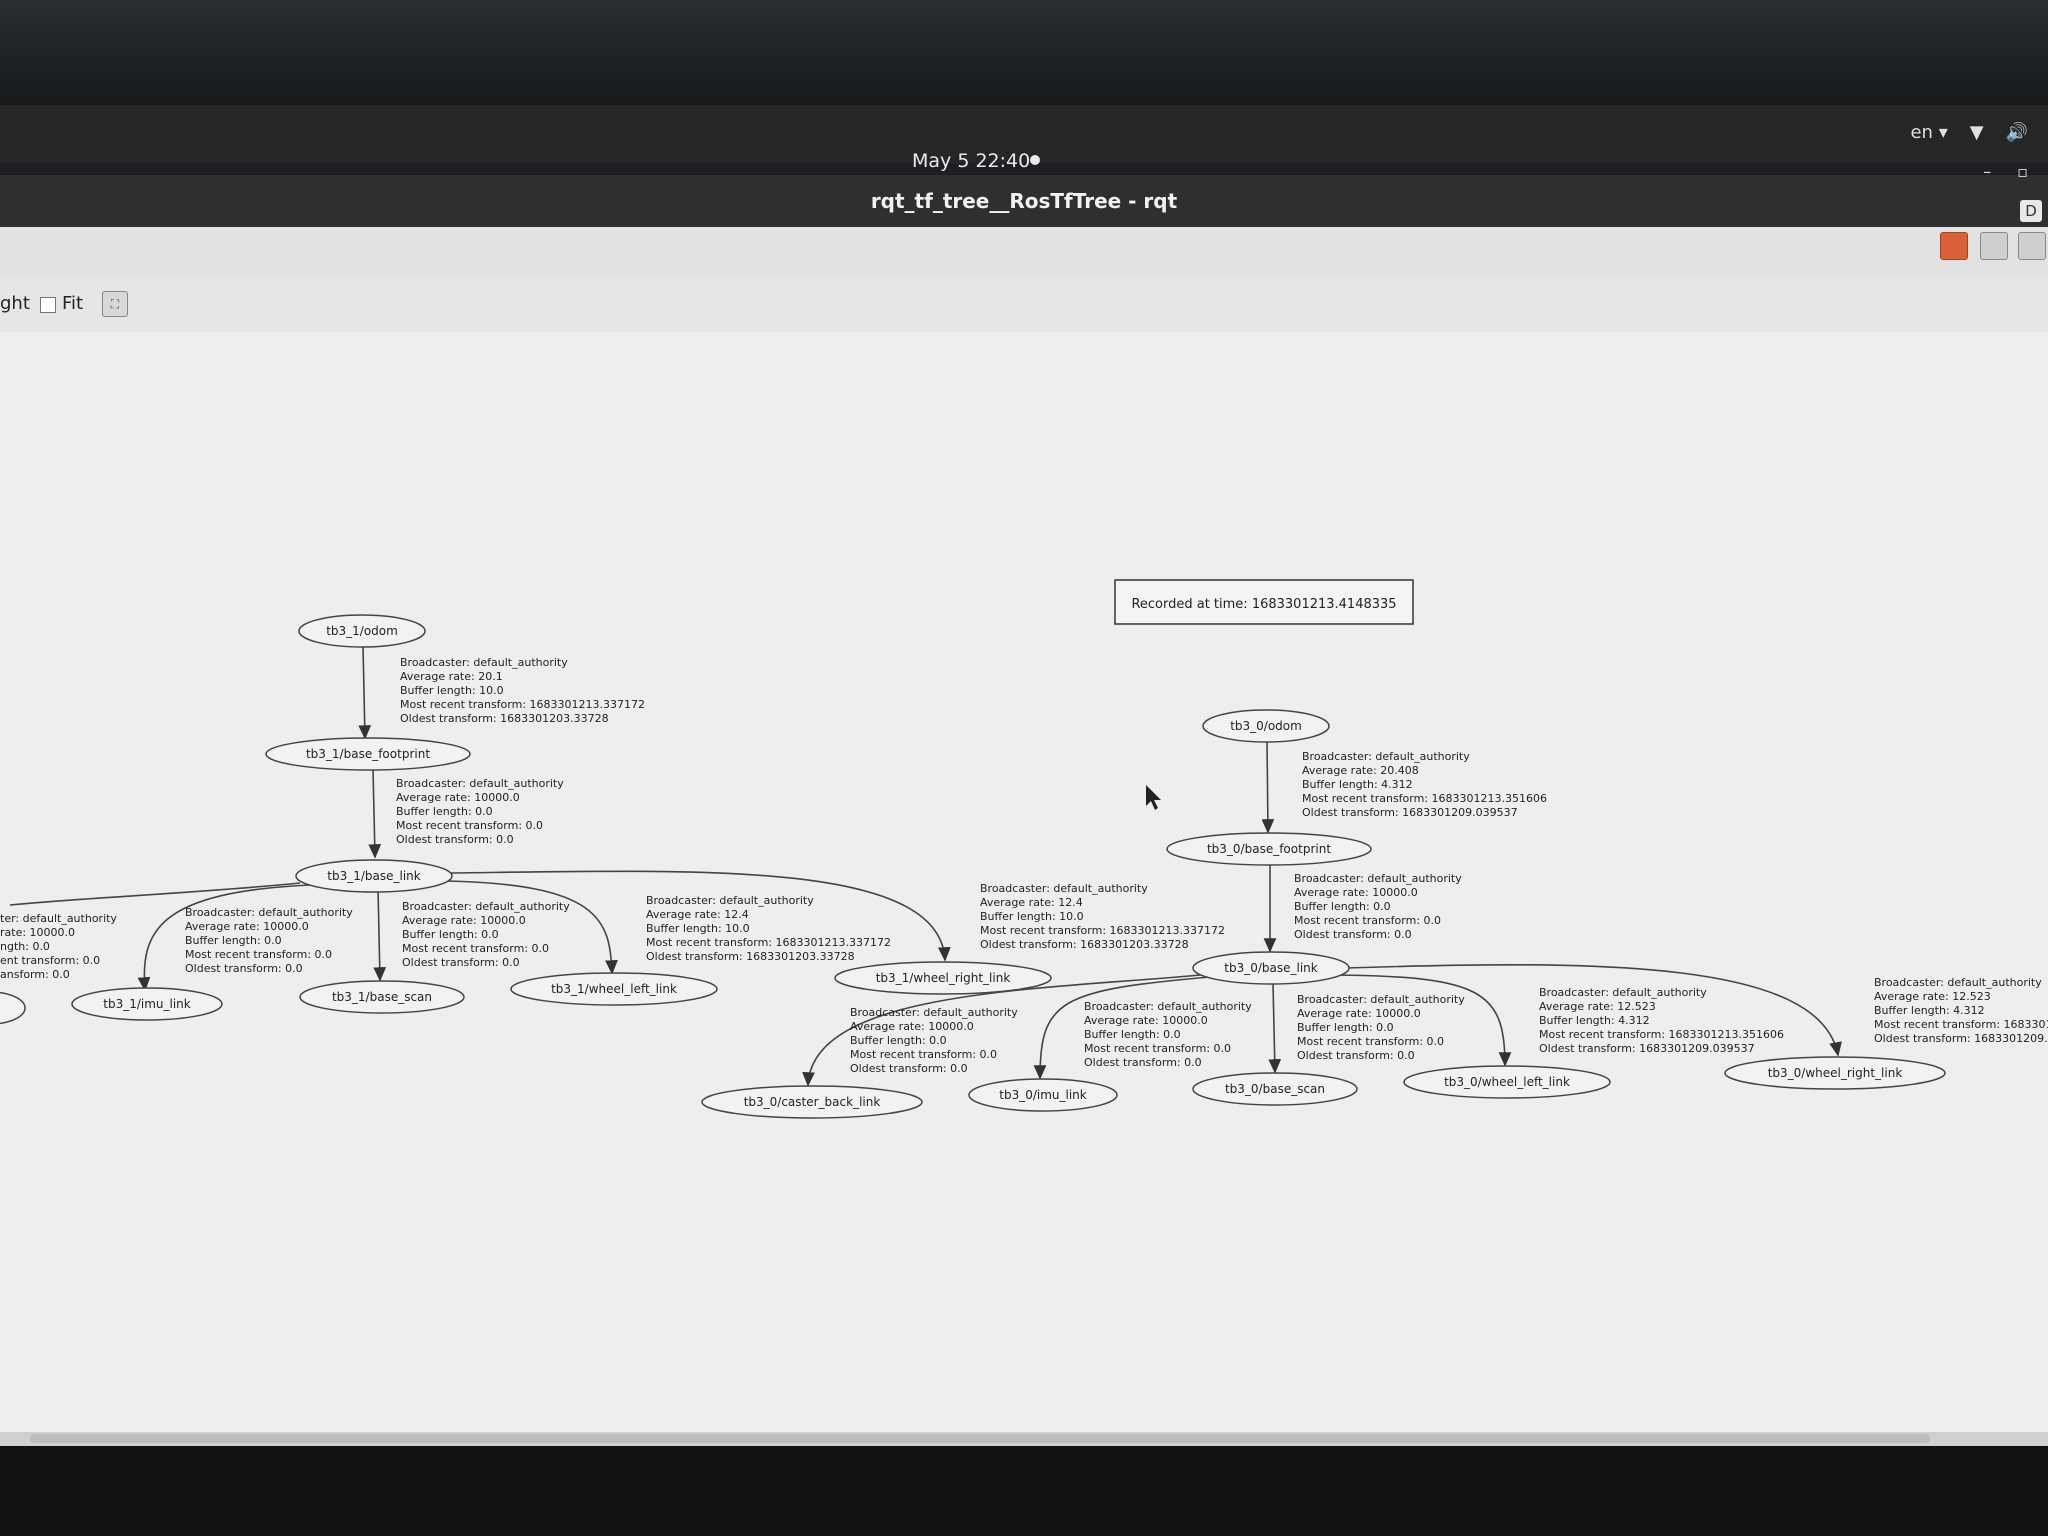 This screenshot has width=2048, height=1536. Describe the element at coordinates (971, 161) in the screenshot. I see `clock: May 5 22:40` at that location.